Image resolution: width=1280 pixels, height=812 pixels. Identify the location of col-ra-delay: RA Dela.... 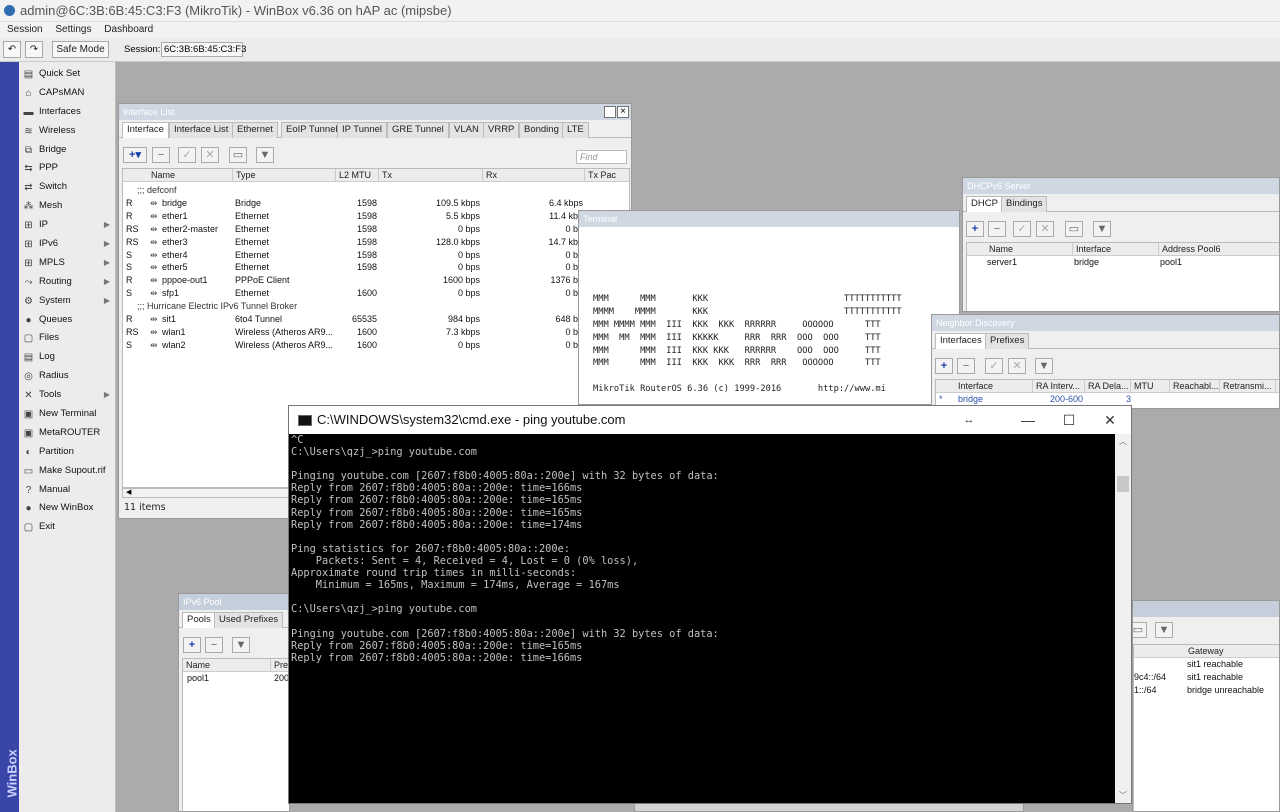
(1108, 386).